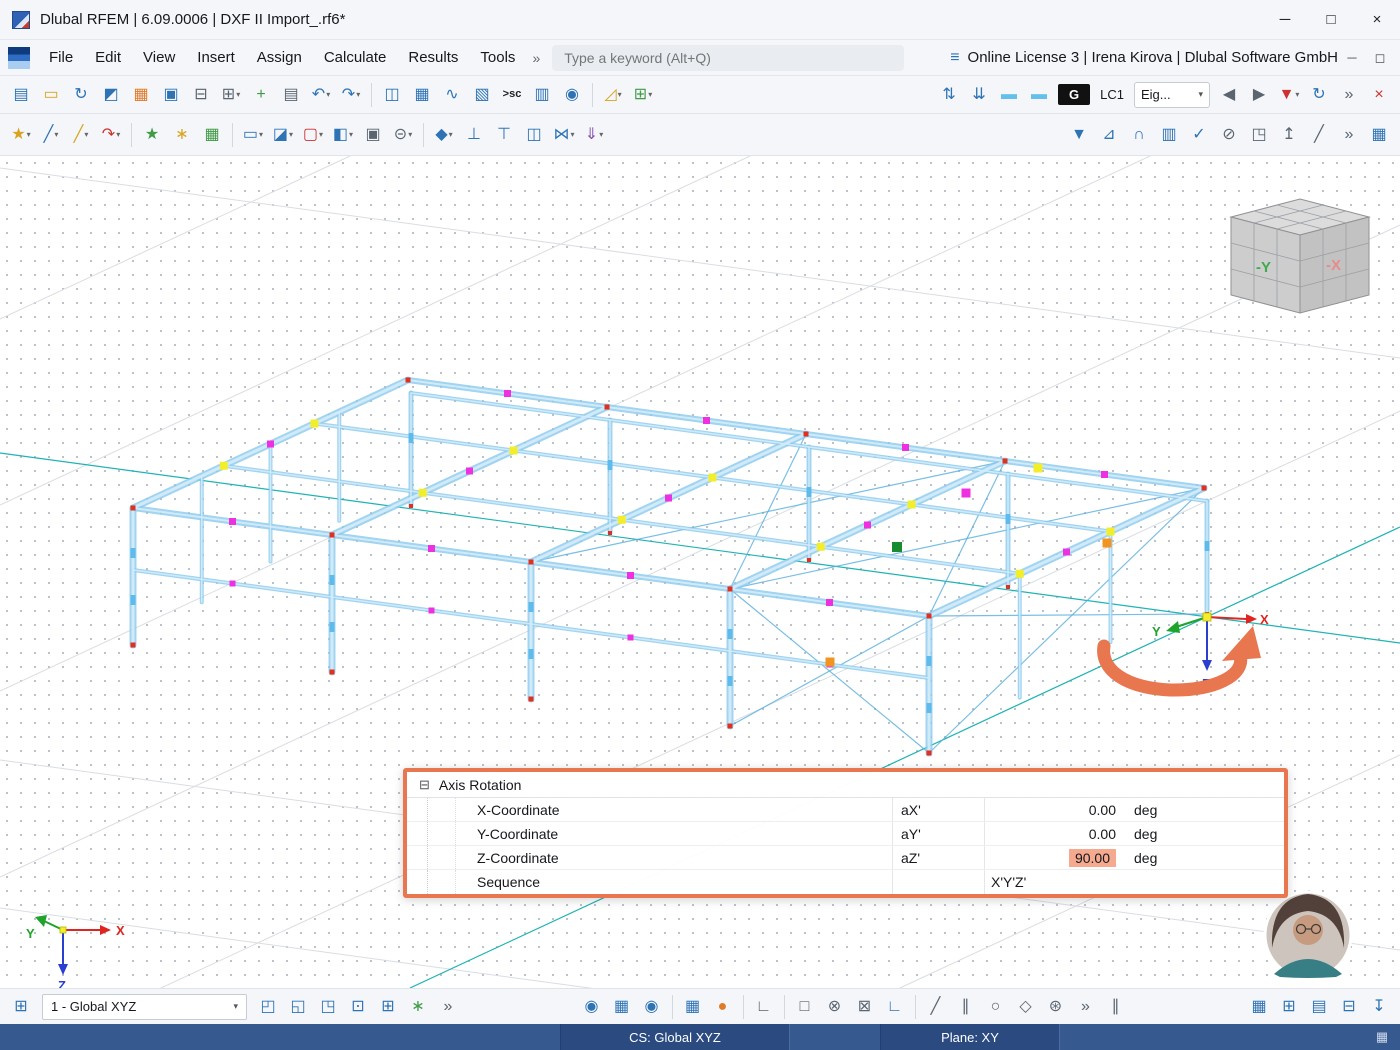 This screenshot has width=1400, height=1050. Describe the element at coordinates (111, 135) in the screenshot. I see `insert-arc-button: ↷ ▾` at that location.